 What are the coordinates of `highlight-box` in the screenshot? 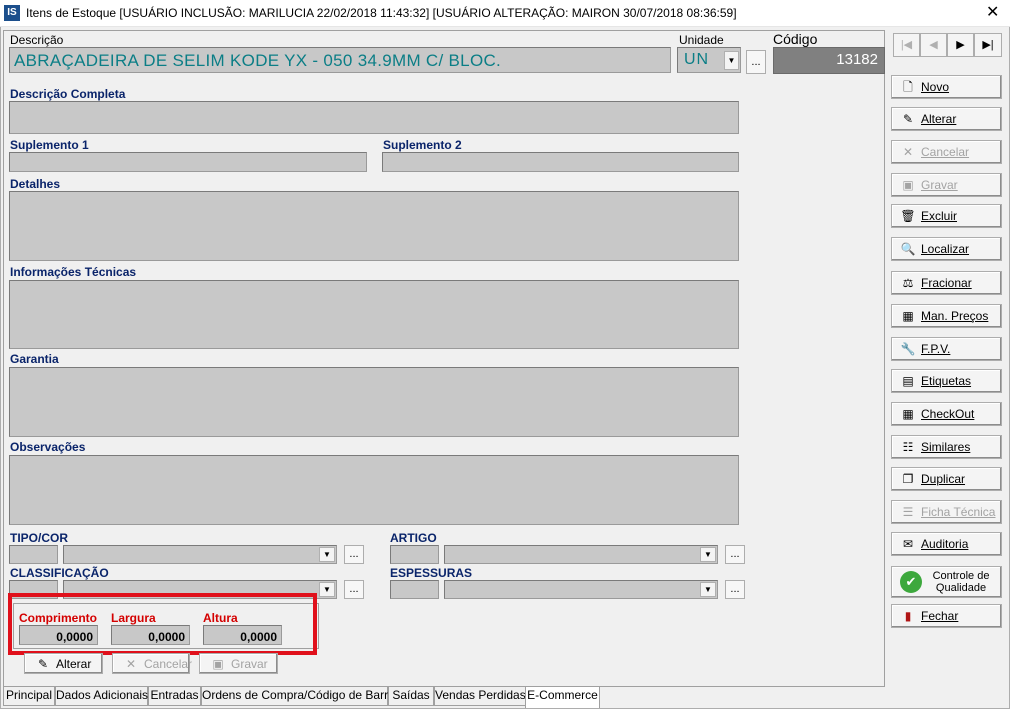 It's located at (162, 624).